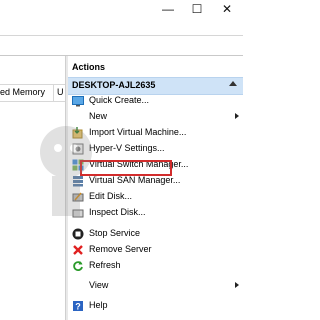 This screenshot has height=320, width=320. What do you see at coordinates (78, 234) in the screenshot?
I see `stop-icon` at bounding box center [78, 234].